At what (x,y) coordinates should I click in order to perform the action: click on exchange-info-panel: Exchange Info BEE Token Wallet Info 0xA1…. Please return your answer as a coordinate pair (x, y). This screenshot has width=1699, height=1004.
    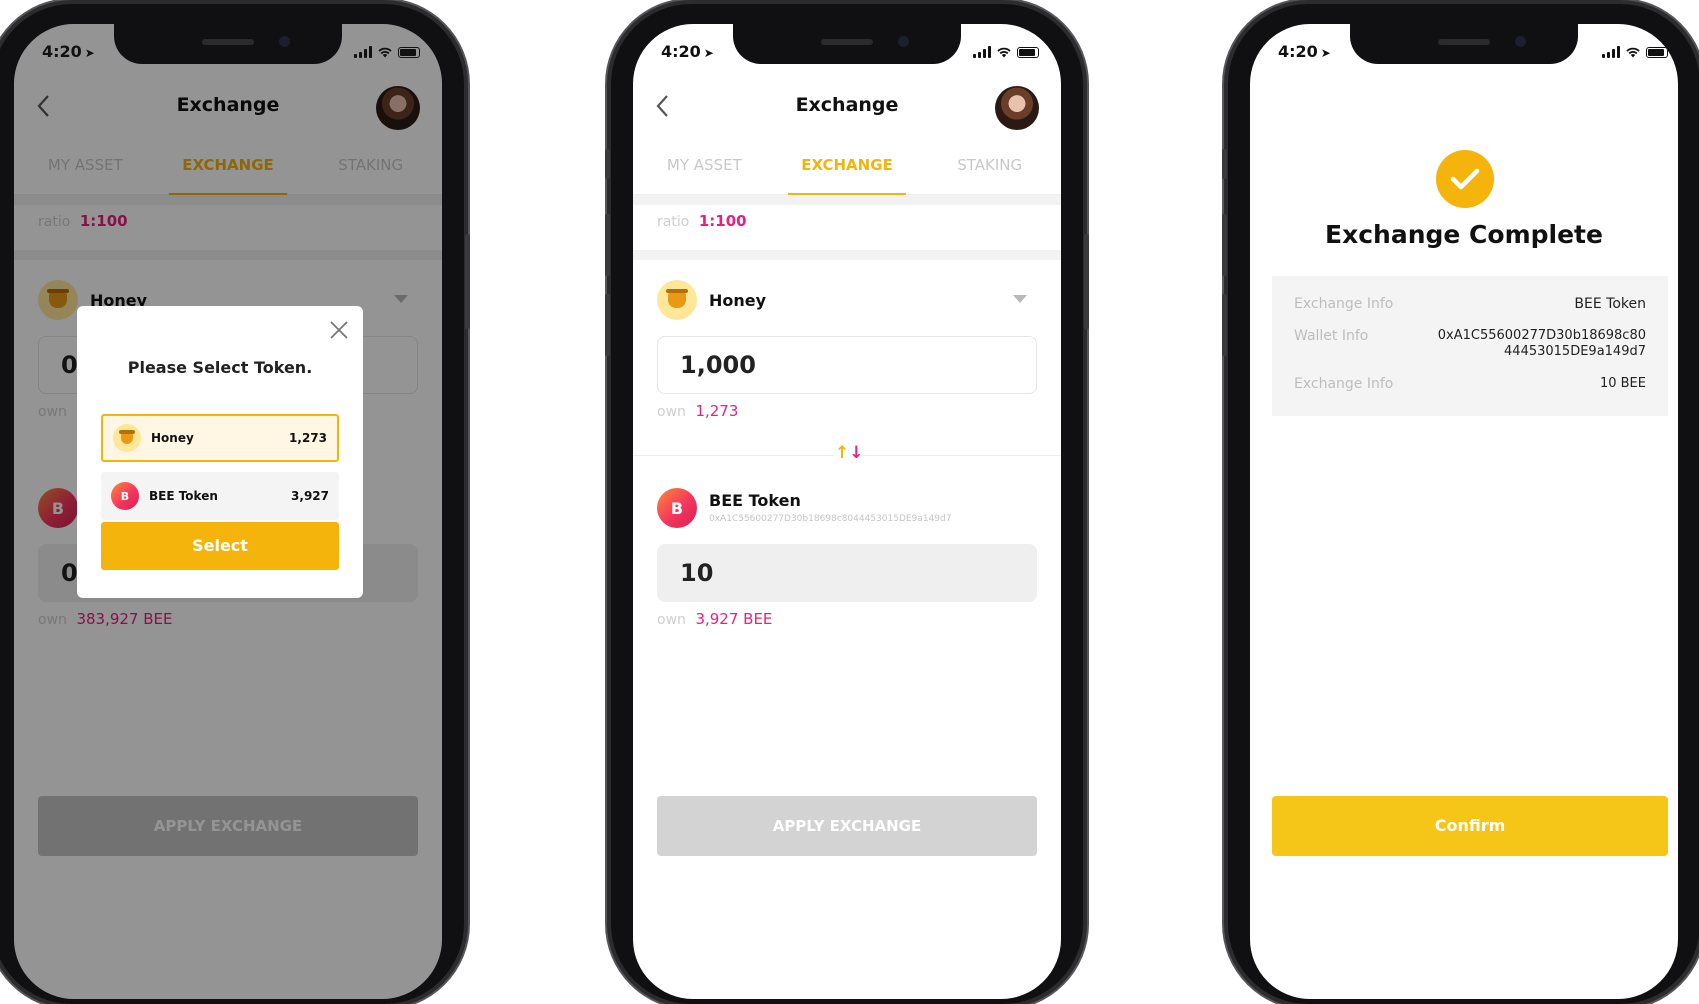
    Looking at the image, I should click on (1470, 346).